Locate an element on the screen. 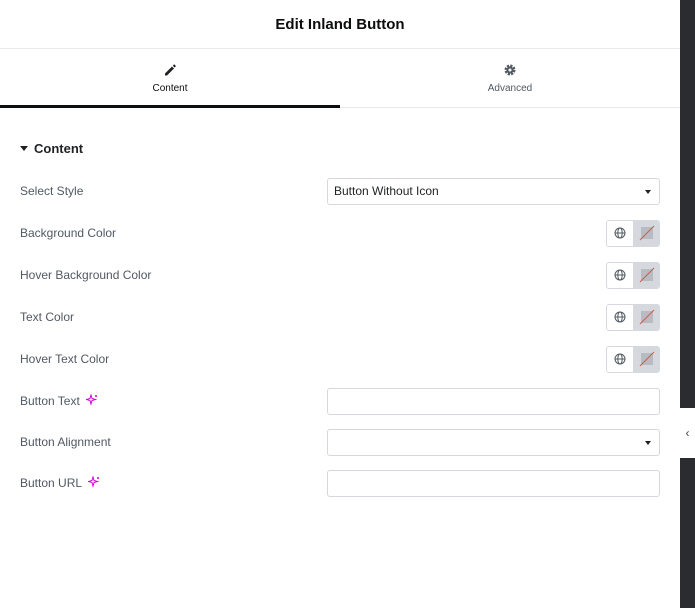 This screenshot has height=608, width=695. collapse-panel-button: ‹ is located at coordinates (687, 433).